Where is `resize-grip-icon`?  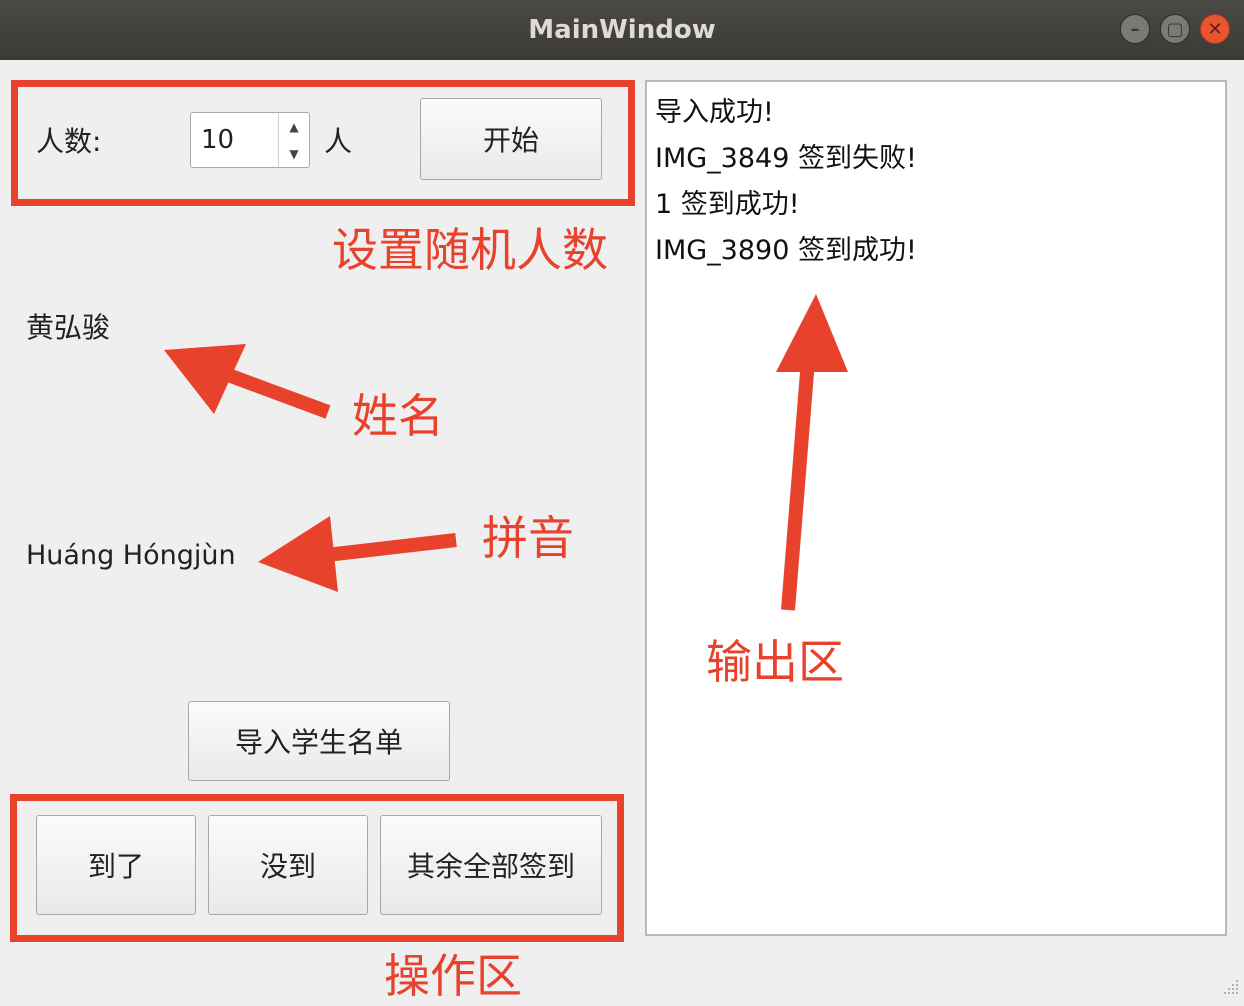 resize-grip-icon is located at coordinates (1230, 986).